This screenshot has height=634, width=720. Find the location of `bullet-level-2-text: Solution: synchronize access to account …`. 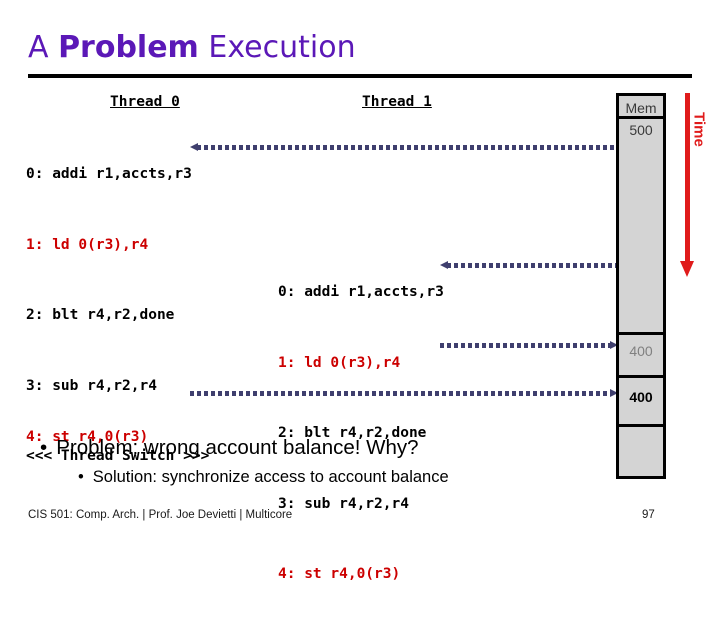

bullet-level-2-text: Solution: synchronize access to account … is located at coordinates (270, 477).